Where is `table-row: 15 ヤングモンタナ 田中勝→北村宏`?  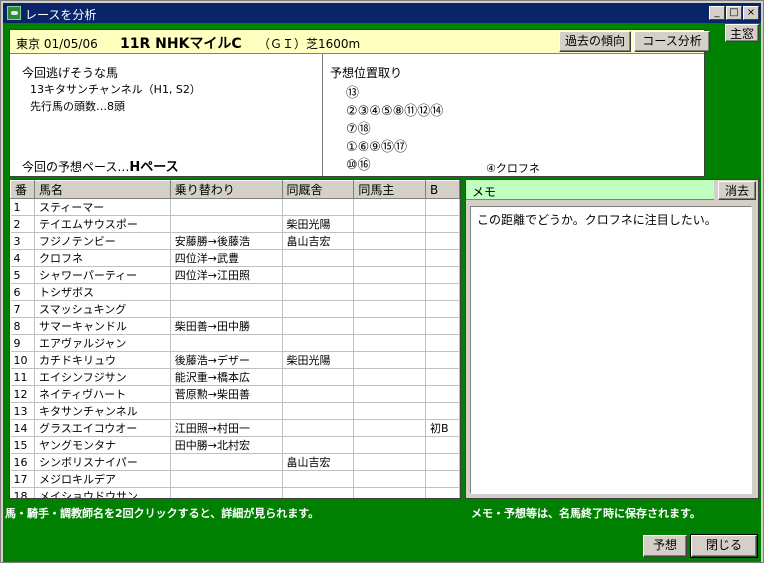
table-row: 15 ヤングモンタナ 田中勝→北村宏 is located at coordinates (235, 445).